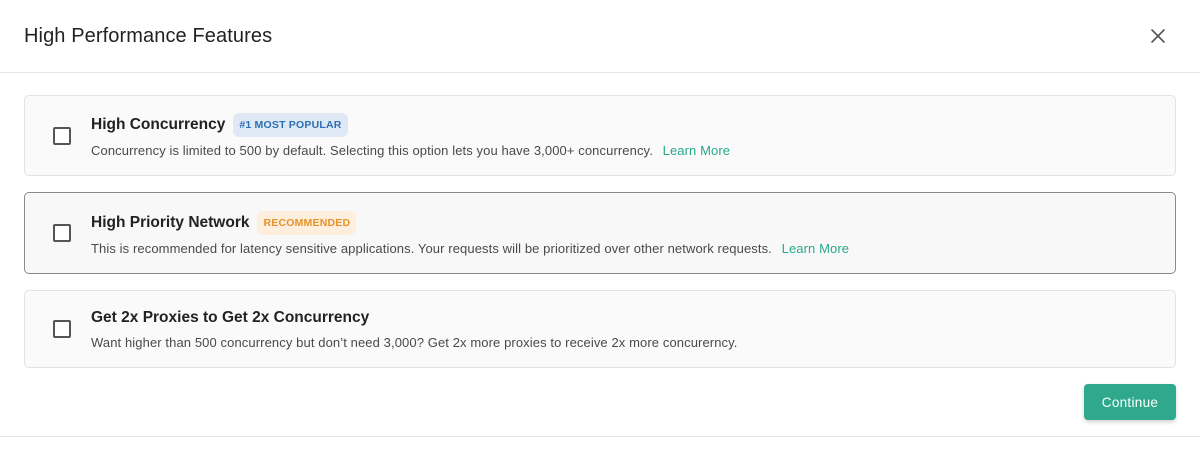 The height and width of the screenshot is (454, 1200). Describe the element at coordinates (62, 233) in the screenshot. I see `high-priority-network-checkbox` at that location.